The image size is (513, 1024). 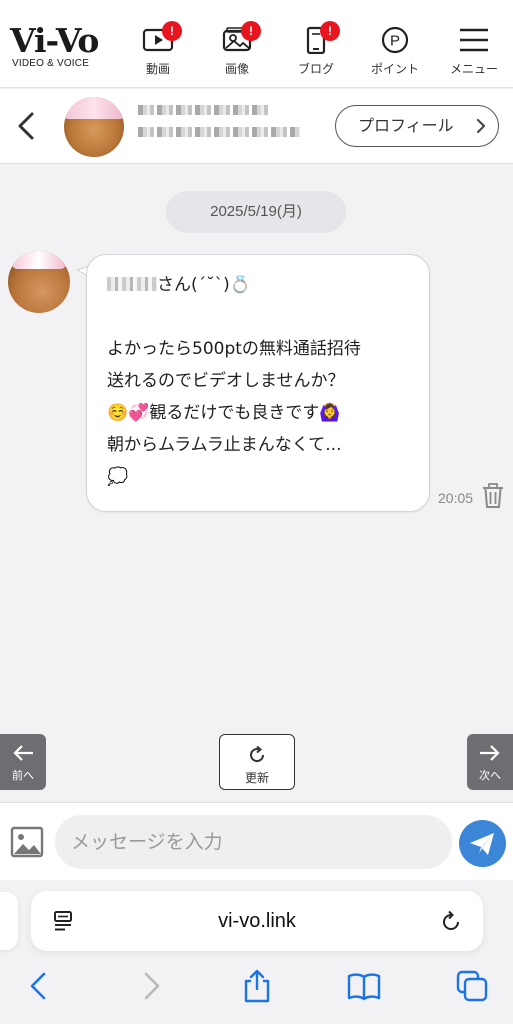 I want to click on image-attach-icon, so click(x=27, y=842).